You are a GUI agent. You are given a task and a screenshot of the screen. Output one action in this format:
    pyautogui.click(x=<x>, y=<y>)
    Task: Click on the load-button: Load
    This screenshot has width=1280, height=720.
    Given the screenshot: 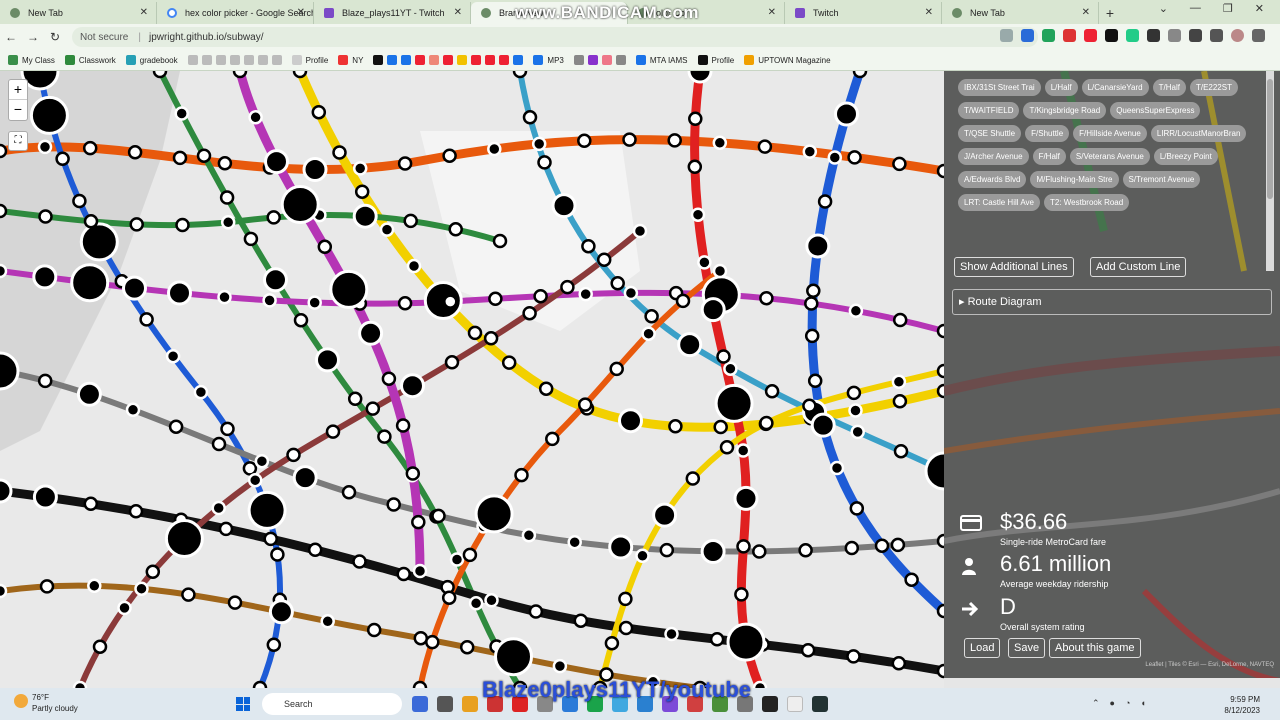 What is the action you would take?
    pyautogui.click(x=982, y=648)
    